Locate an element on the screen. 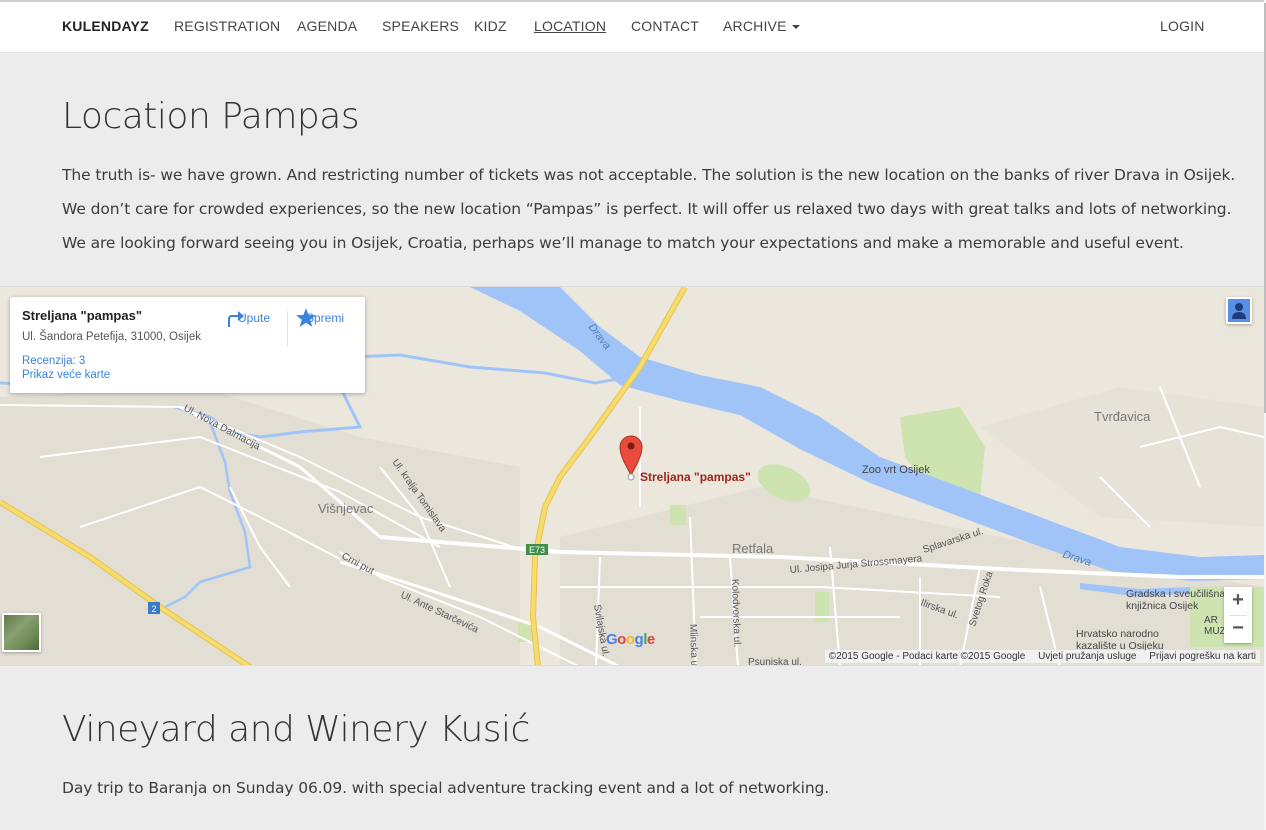 The height and width of the screenshot is (830, 1266). zoom-controls: + − is located at coordinates (1238, 615).